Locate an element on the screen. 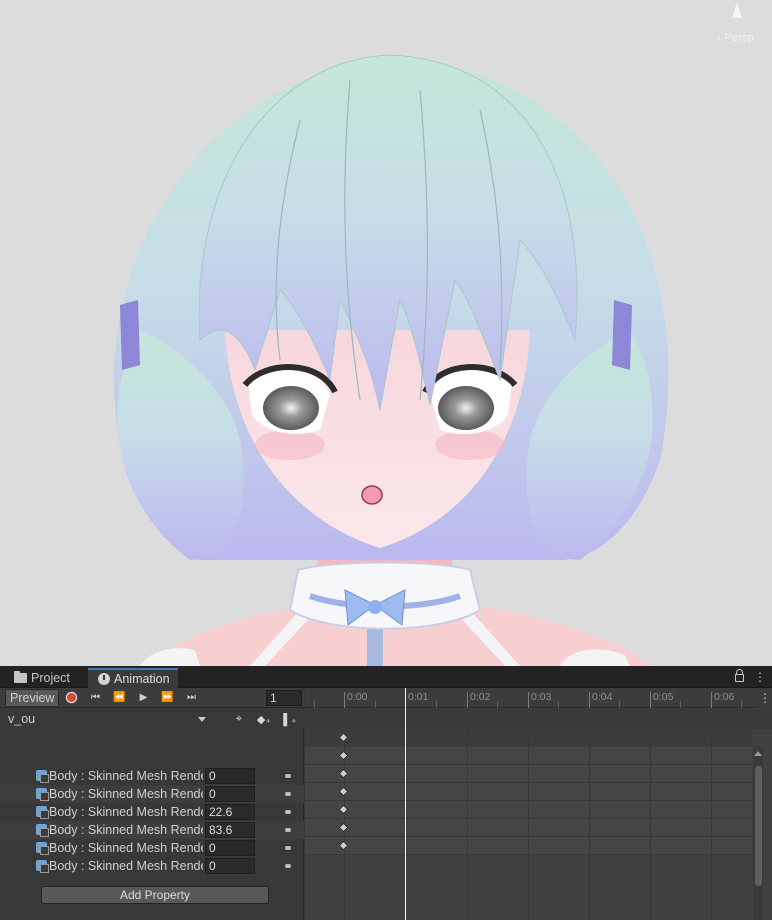 The height and width of the screenshot is (920, 772). time-label: 0:06 is located at coordinates (724, 697).